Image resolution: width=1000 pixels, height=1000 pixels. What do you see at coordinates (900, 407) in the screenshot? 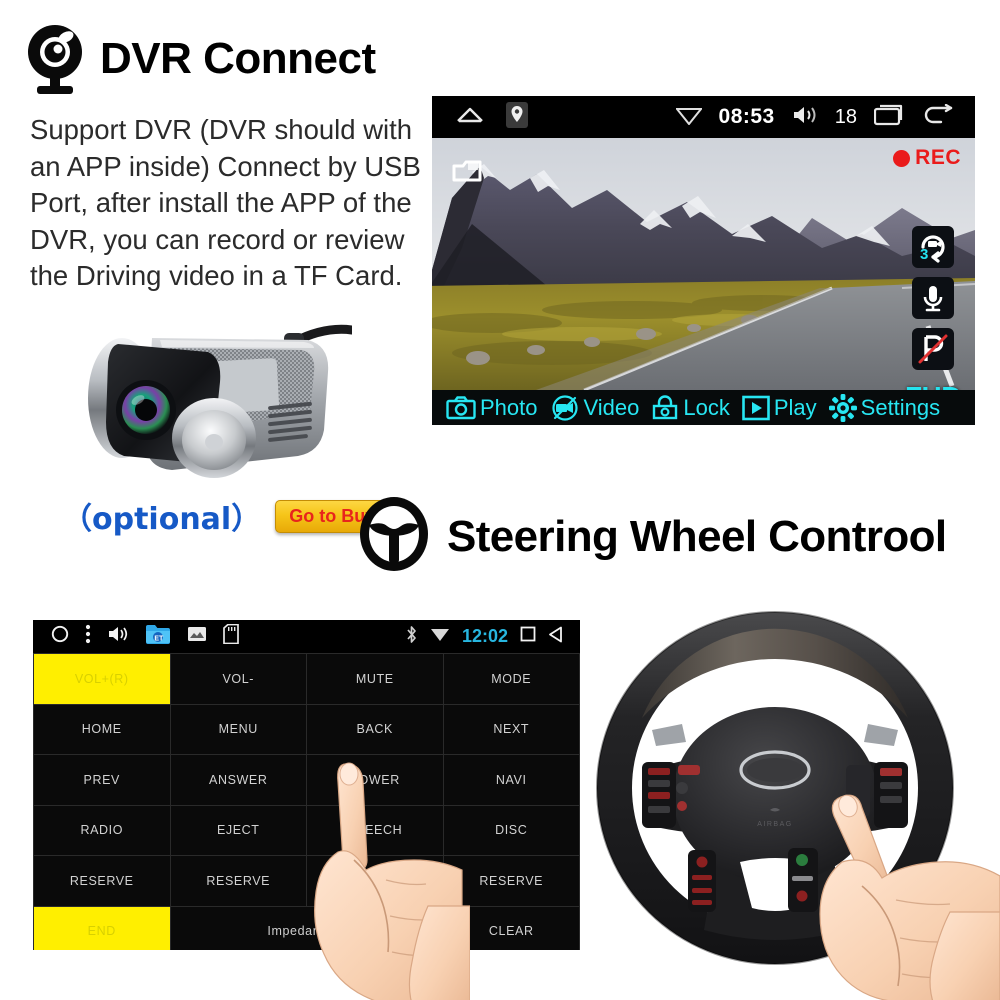
I see `toolbar-settings-label: Settings` at bounding box center [900, 407].